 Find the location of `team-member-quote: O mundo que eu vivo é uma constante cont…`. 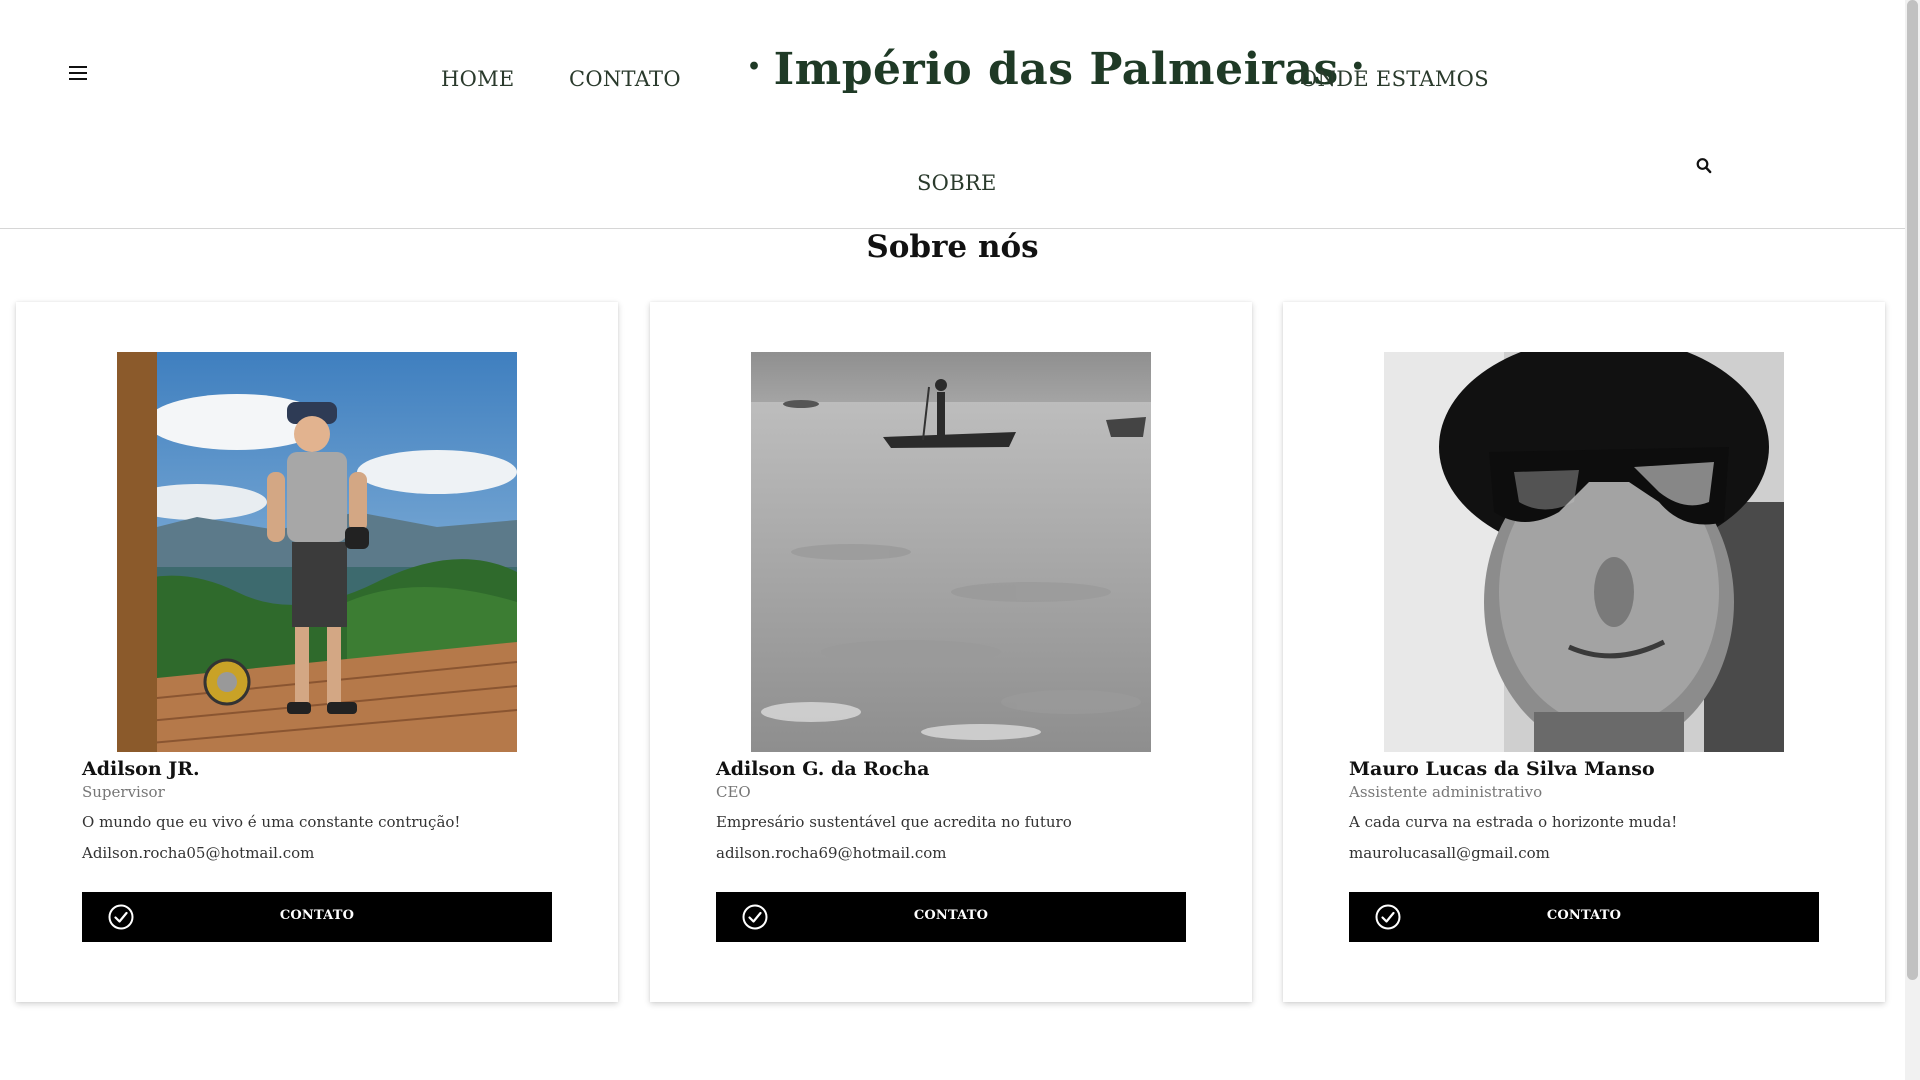

team-member-quote: O mundo que eu vivo é uma constante cont… is located at coordinates (271, 822).